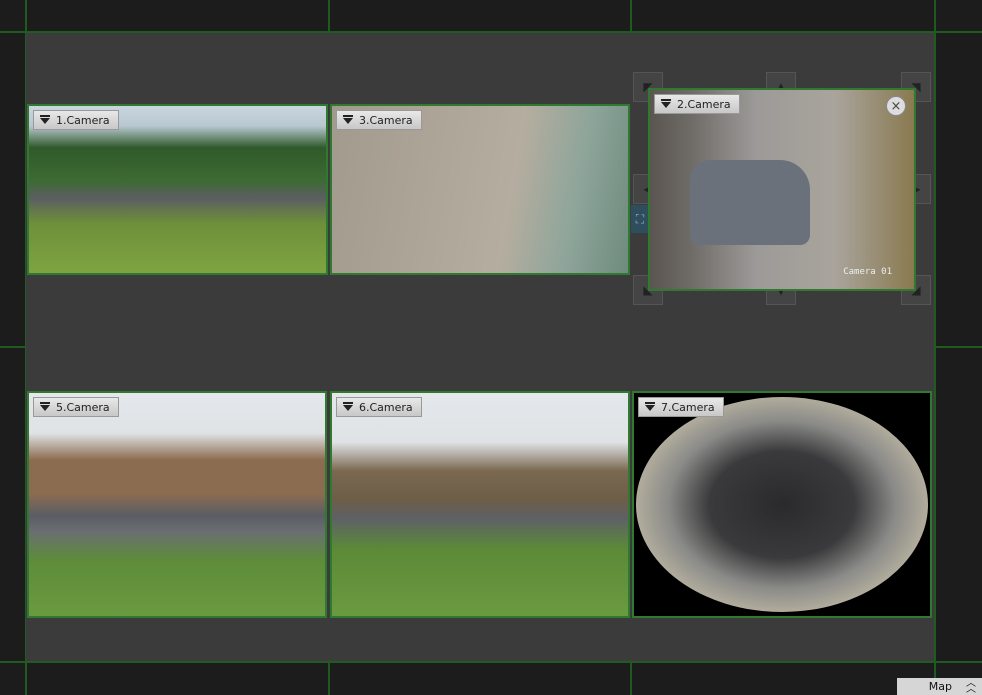  What do you see at coordinates (386, 120) in the screenshot?
I see `camera-label: 3.Camera` at bounding box center [386, 120].